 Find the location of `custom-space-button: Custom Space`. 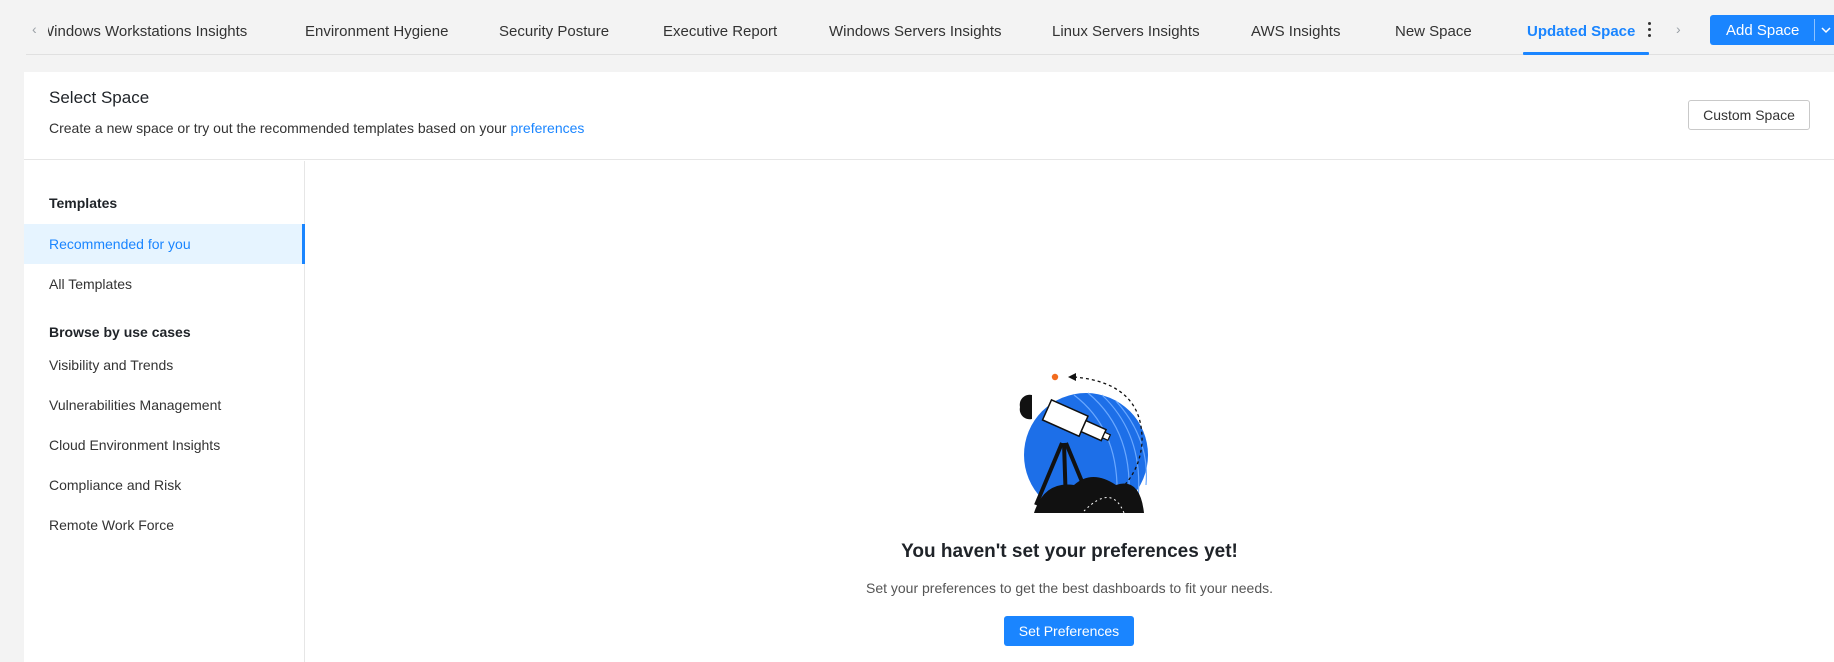

custom-space-button: Custom Space is located at coordinates (1749, 115).